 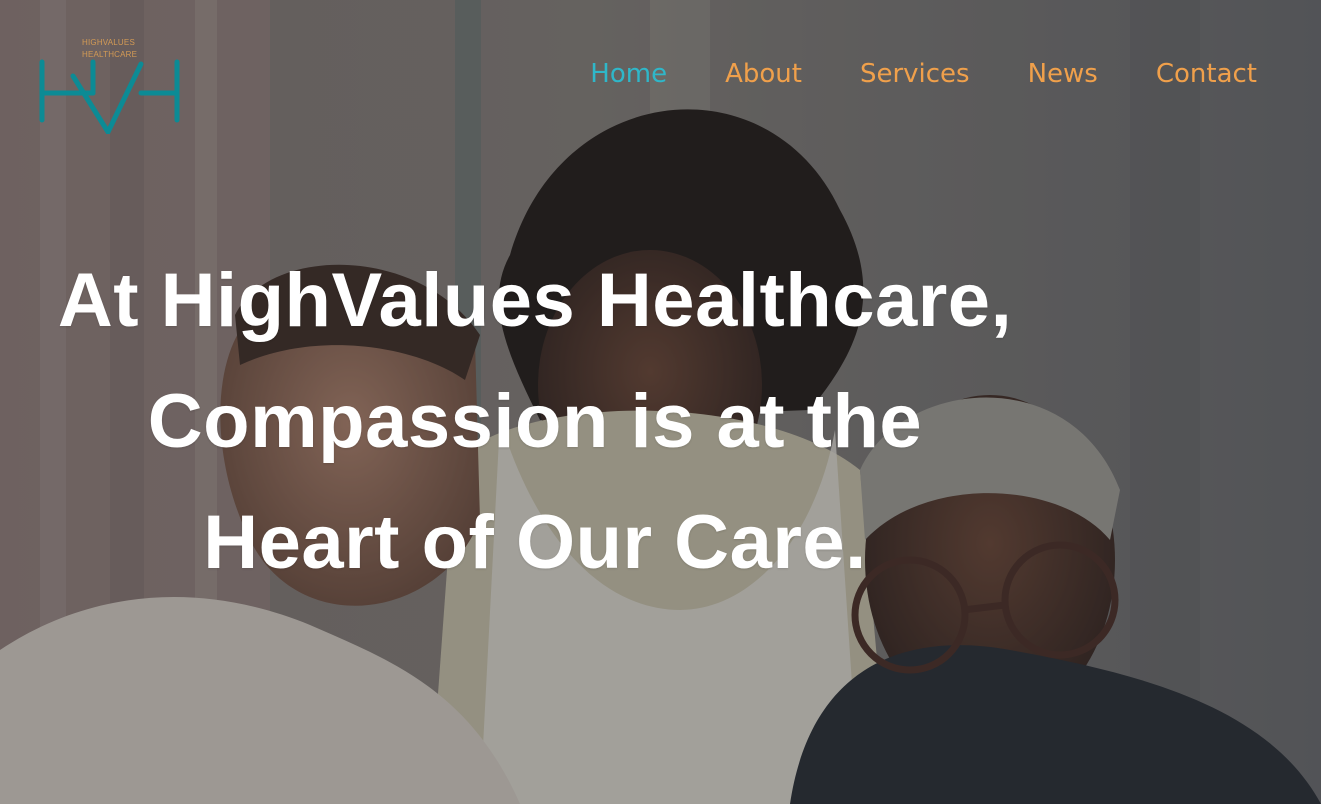 What do you see at coordinates (763, 74) in the screenshot?
I see `nav-about-link: About` at bounding box center [763, 74].